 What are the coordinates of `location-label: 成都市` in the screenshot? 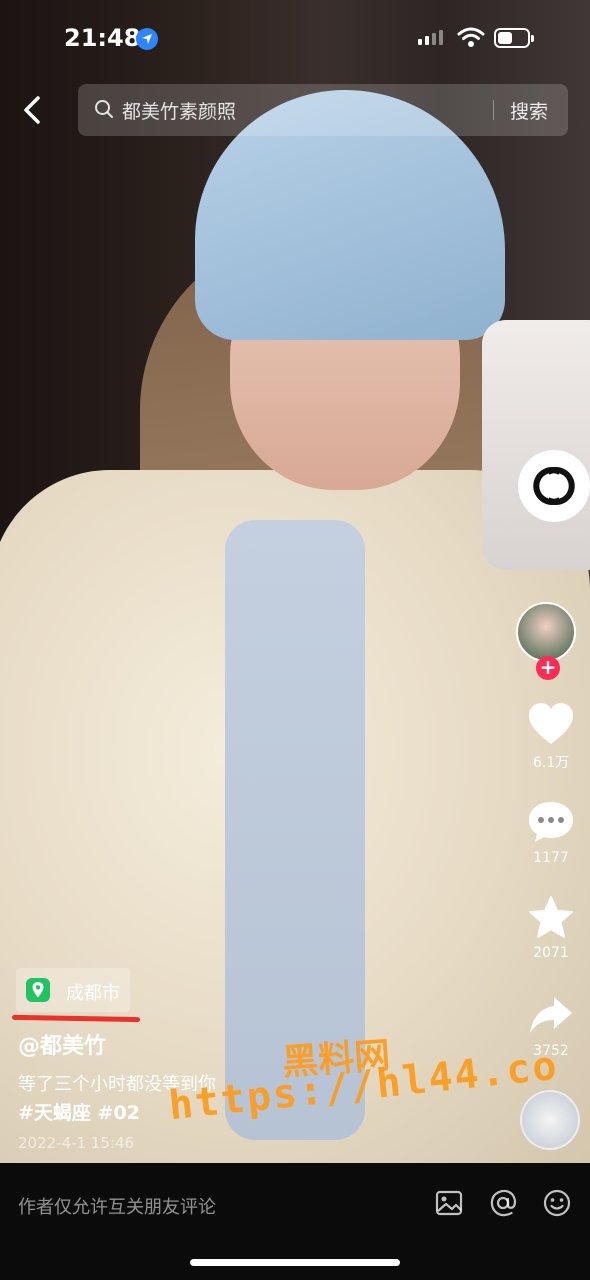 It's located at (93, 993).